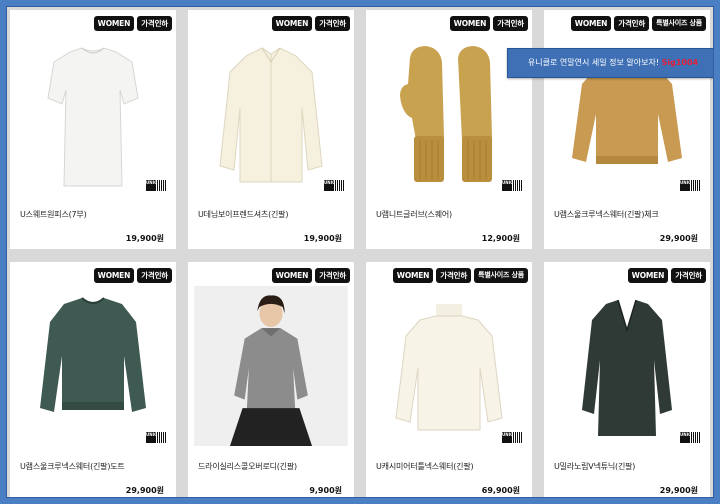 The width and height of the screenshot is (720, 504). What do you see at coordinates (271, 366) in the screenshot?
I see `product-image-gray-top-model` at bounding box center [271, 366].